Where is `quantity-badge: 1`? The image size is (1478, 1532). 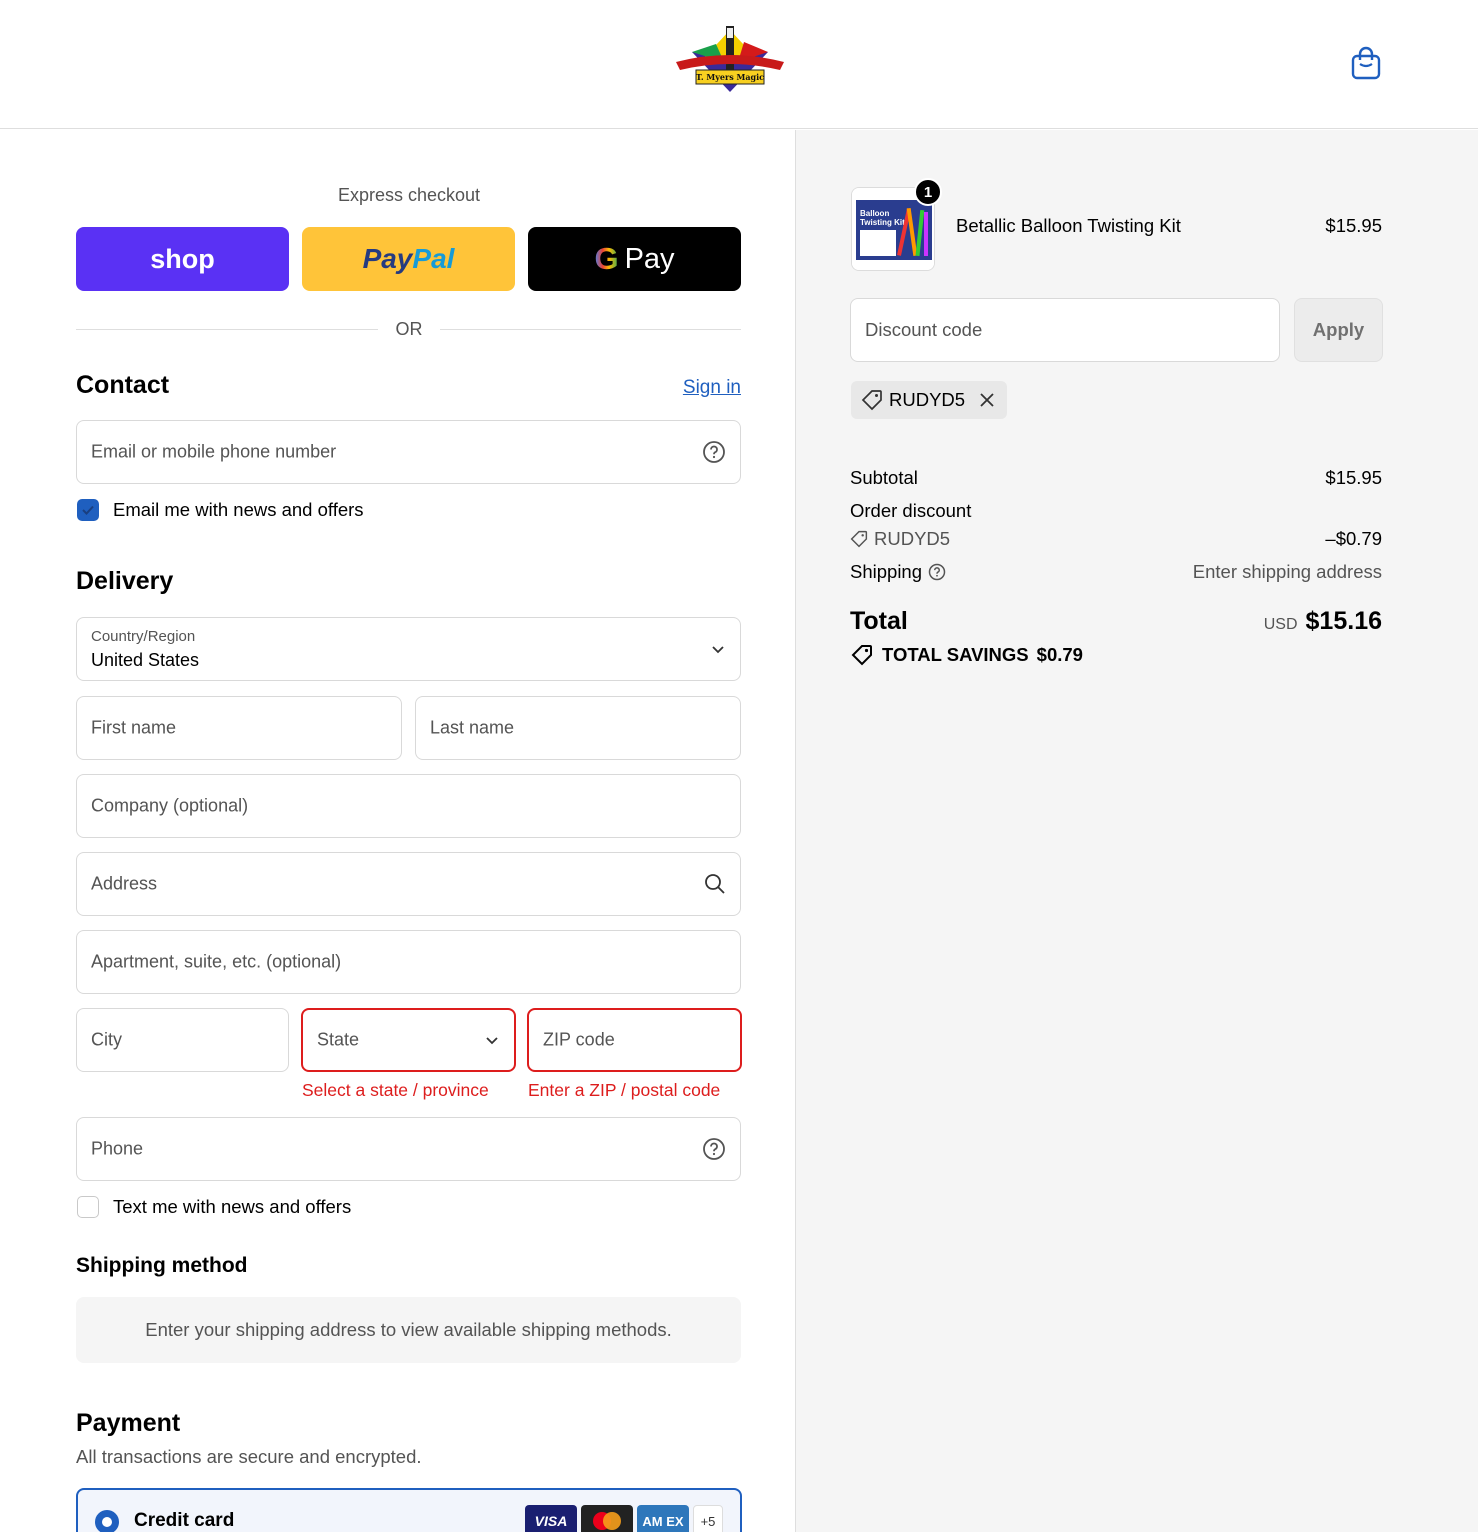
quantity-badge: 1 is located at coordinates (928, 192).